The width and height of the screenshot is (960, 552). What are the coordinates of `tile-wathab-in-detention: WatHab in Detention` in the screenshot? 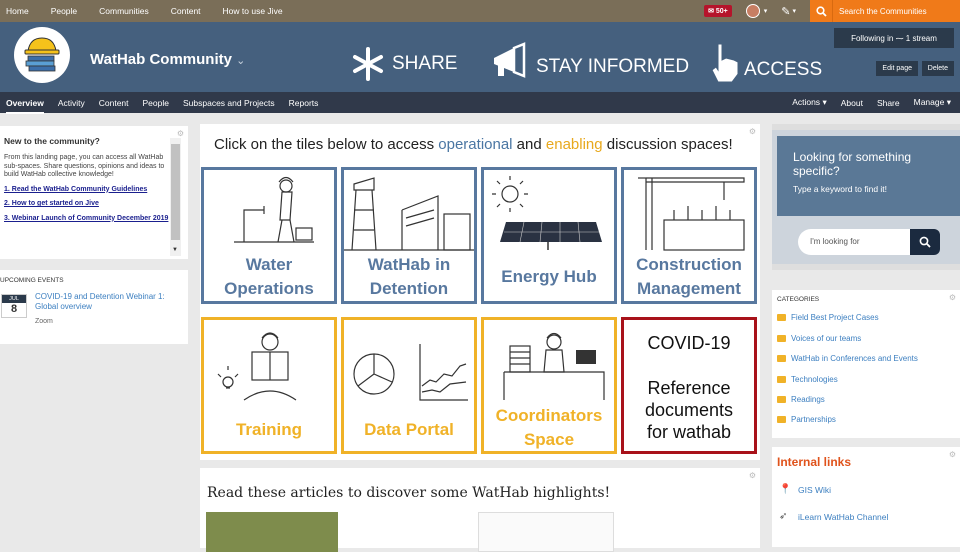 It's located at (409, 235).